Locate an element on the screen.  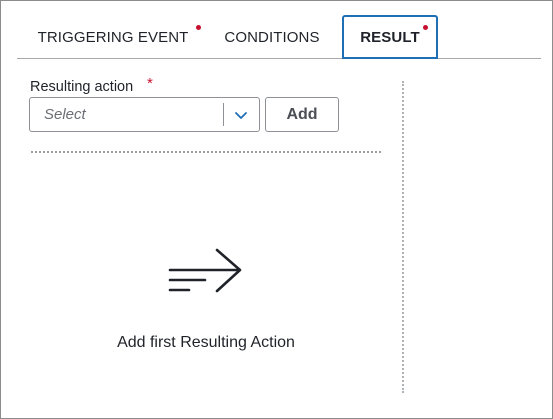
select-divider is located at coordinates (223, 114).